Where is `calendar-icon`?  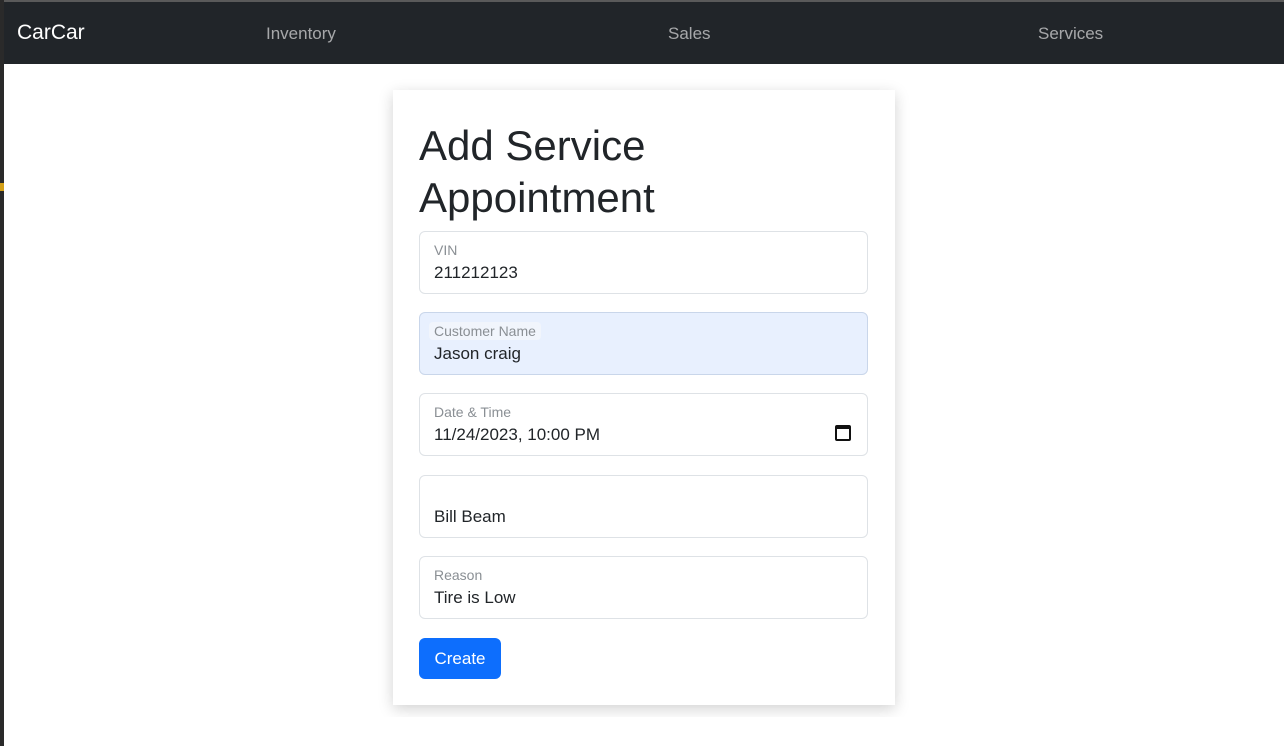
calendar-icon is located at coordinates (843, 433).